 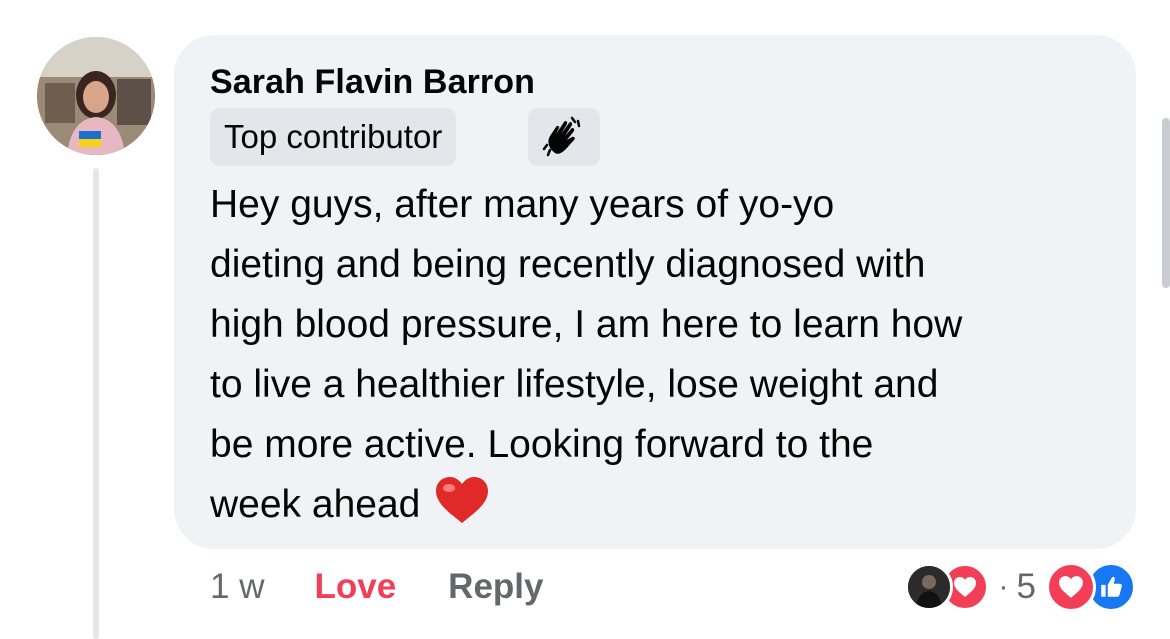 I want to click on red-heart-emoji, so click(x=462, y=509).